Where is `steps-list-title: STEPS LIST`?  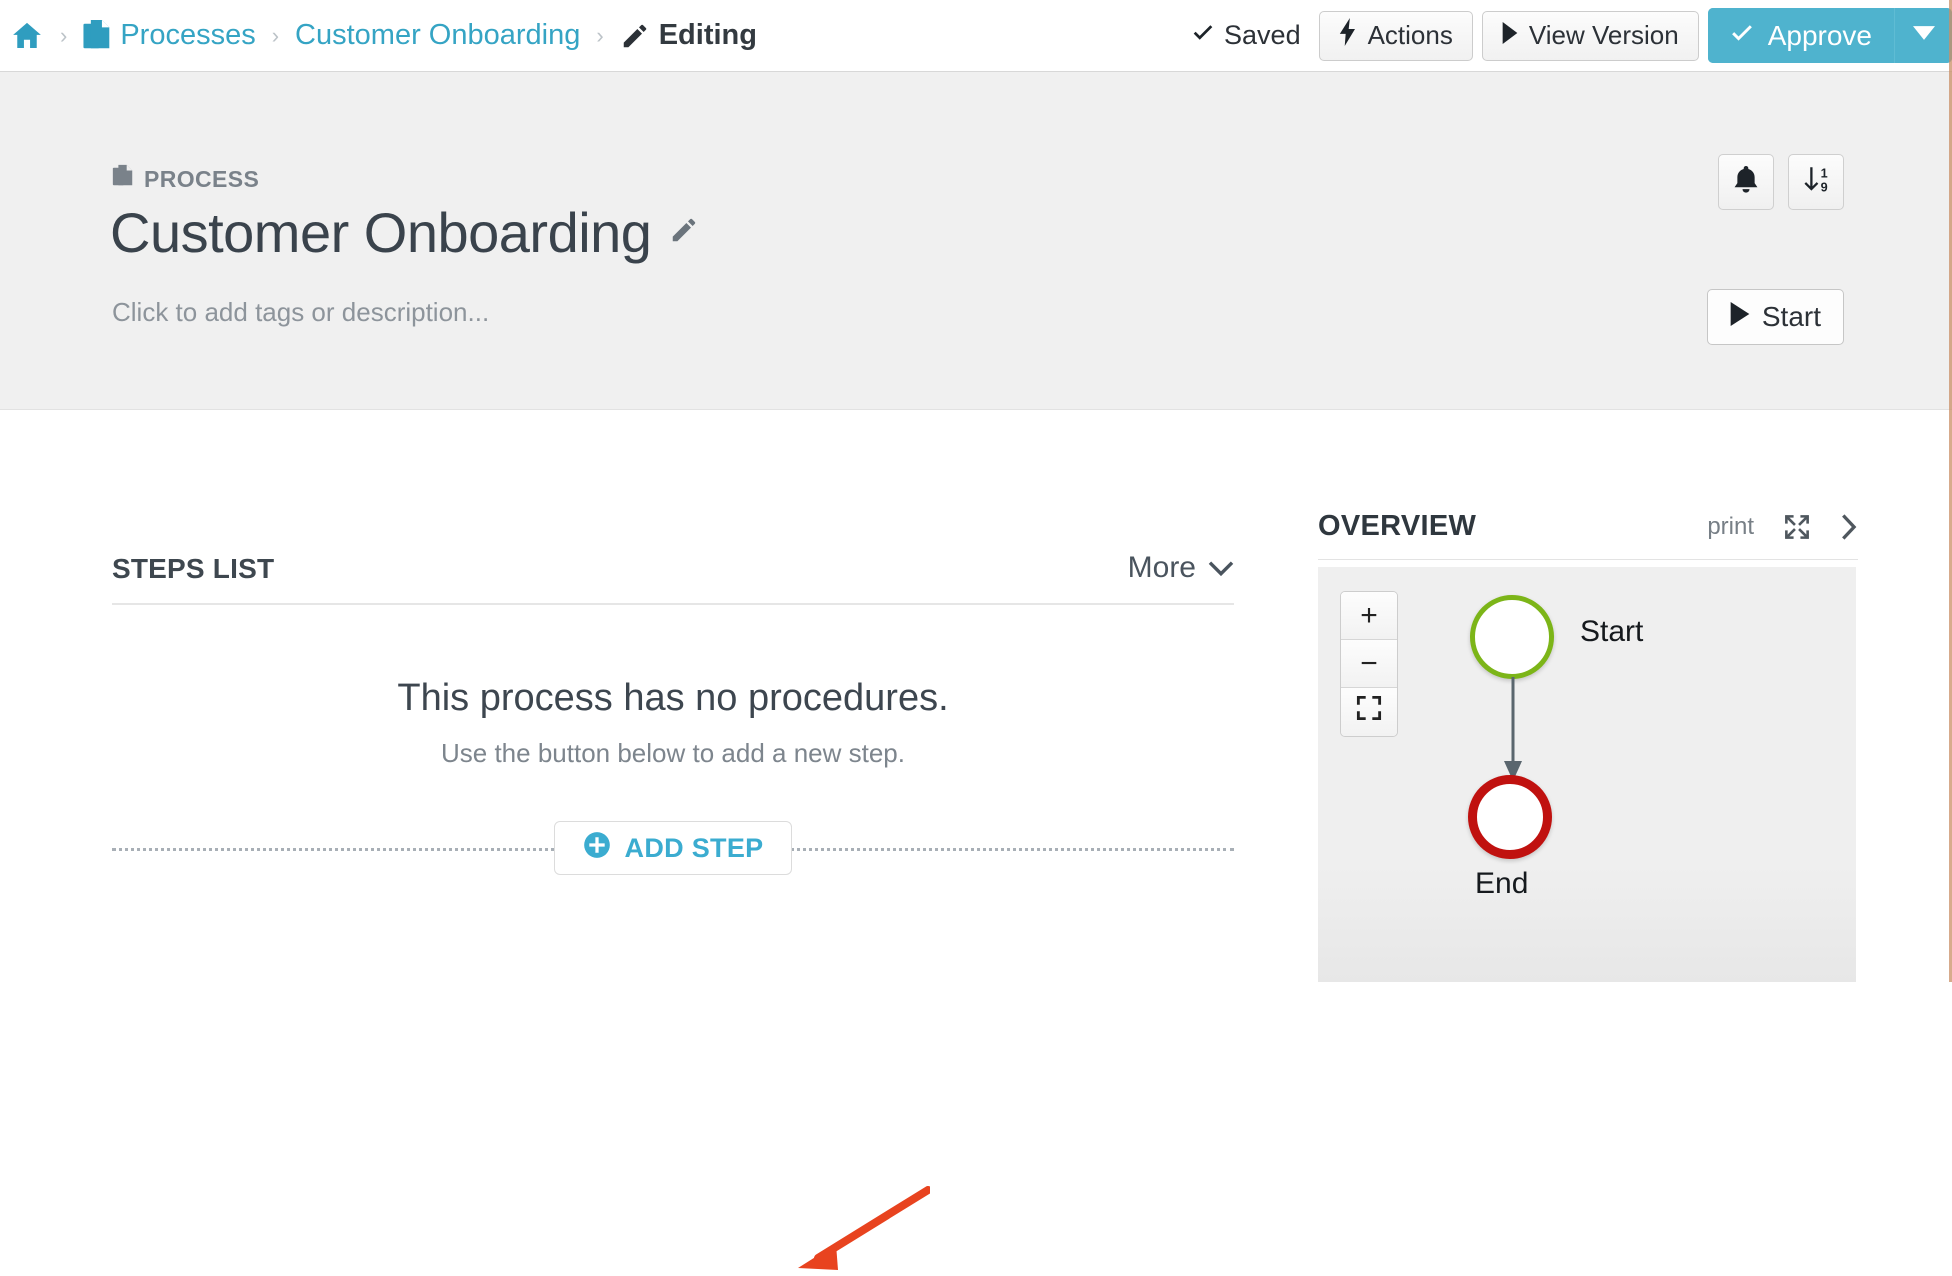 steps-list-title: STEPS LIST is located at coordinates (193, 568).